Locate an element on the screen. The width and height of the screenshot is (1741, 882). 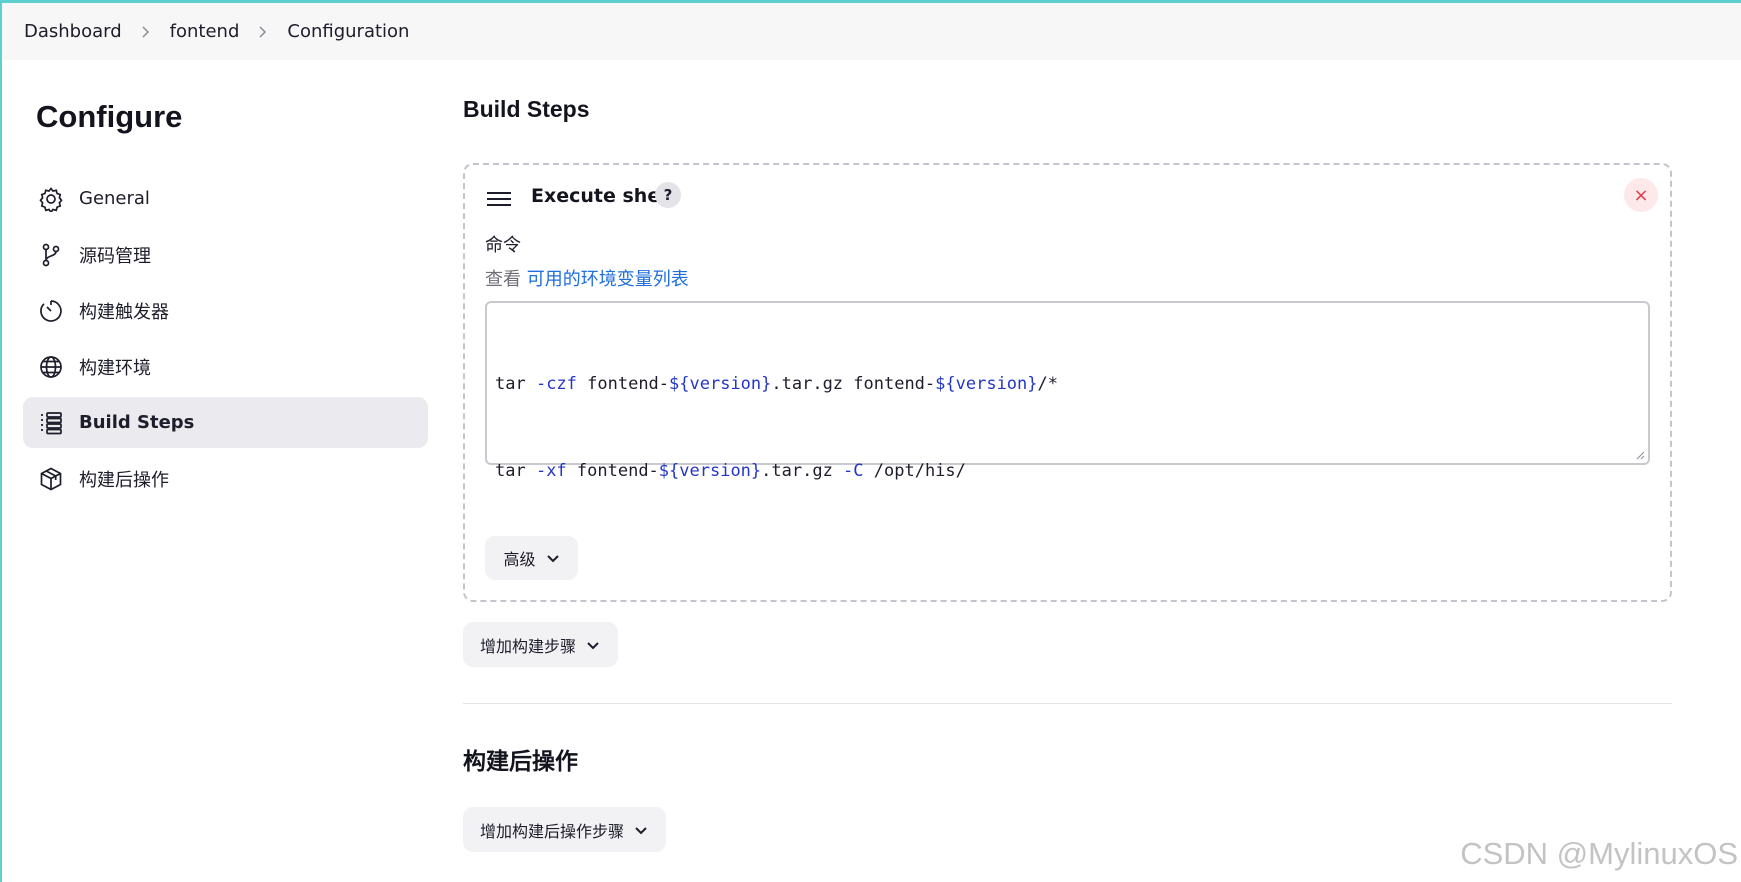
breadcrumb-project: fontend is located at coordinates (205, 31).